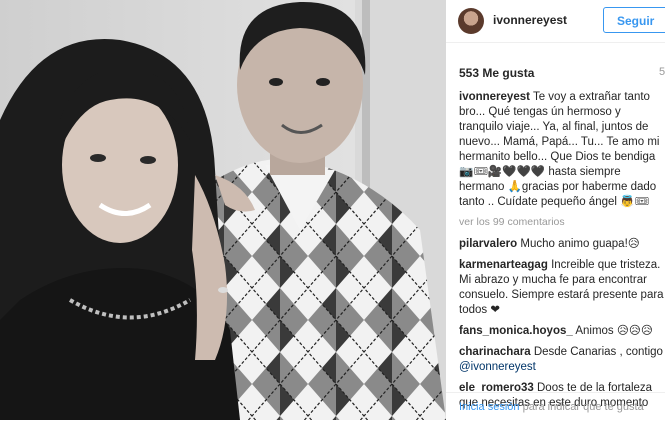 The image size is (665, 421). Describe the element at coordinates (496, 73) in the screenshot. I see `likes-count: 553 Me gusta` at that location.